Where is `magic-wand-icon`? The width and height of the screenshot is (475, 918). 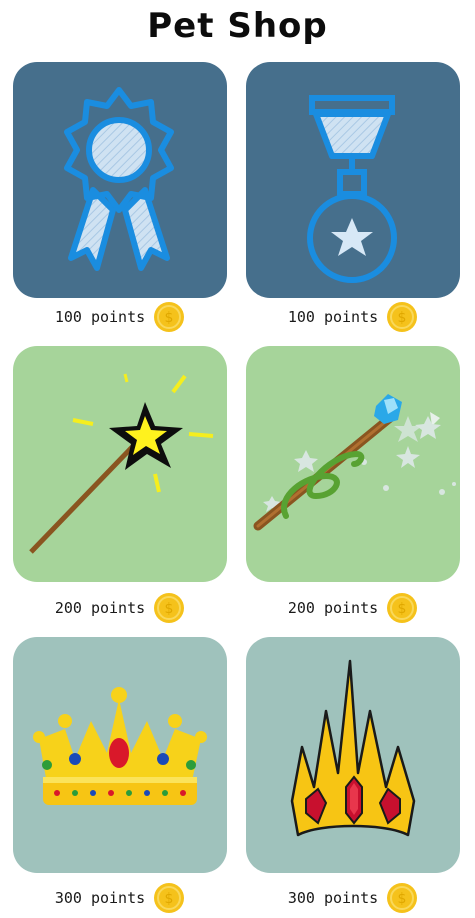
magic-wand-icon is located at coordinates (121, 463).